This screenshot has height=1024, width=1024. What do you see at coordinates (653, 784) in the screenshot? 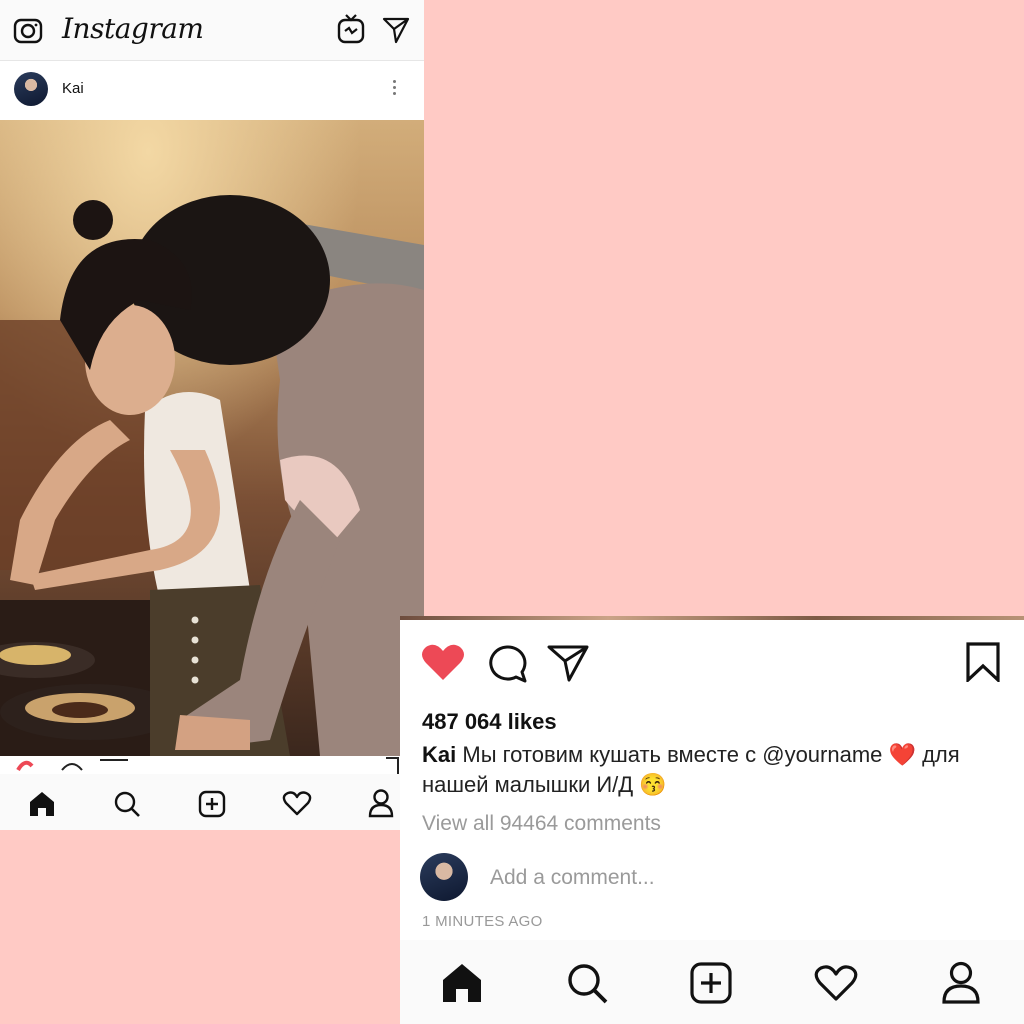
I see `kissing-face-emoji: 😚` at bounding box center [653, 784].